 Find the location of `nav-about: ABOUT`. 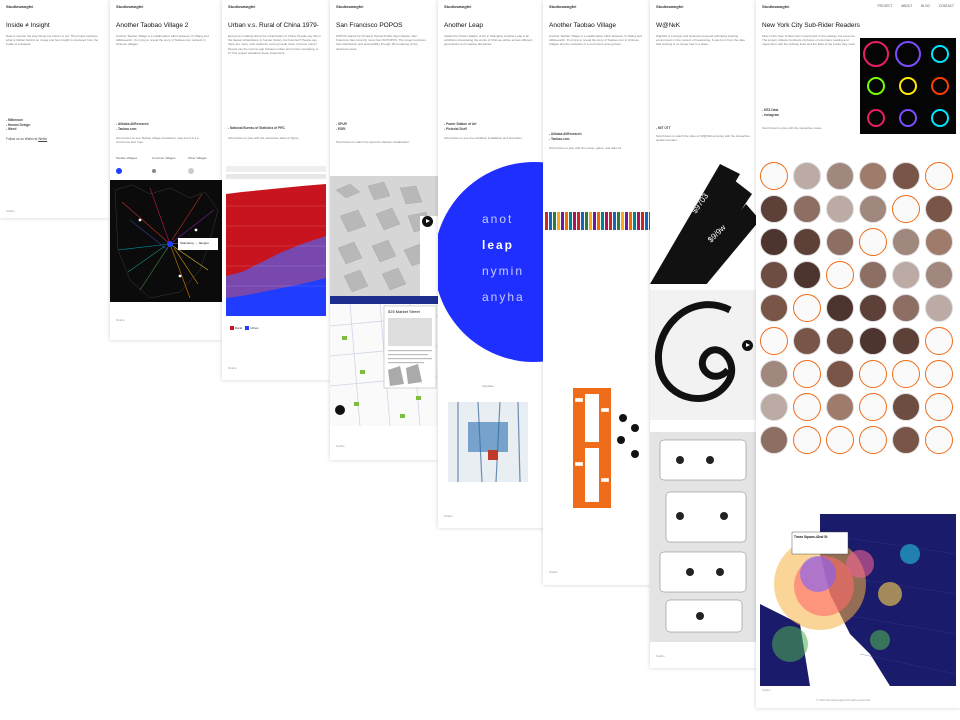

nav-about: ABOUT is located at coordinates (906, 6).